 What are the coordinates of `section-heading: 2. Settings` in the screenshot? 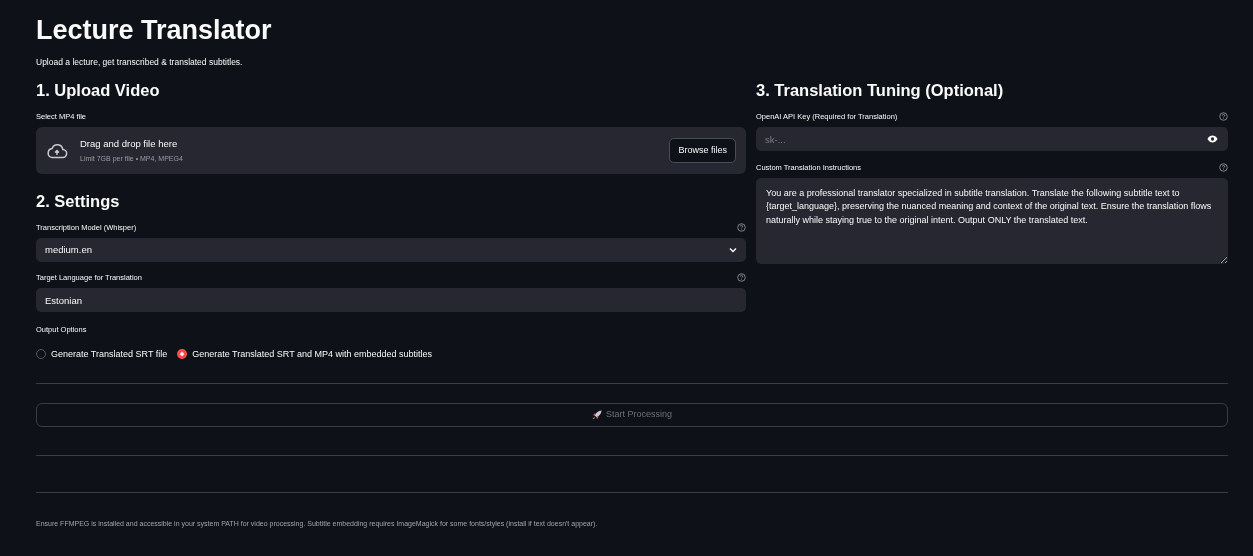 It's located at (78, 202).